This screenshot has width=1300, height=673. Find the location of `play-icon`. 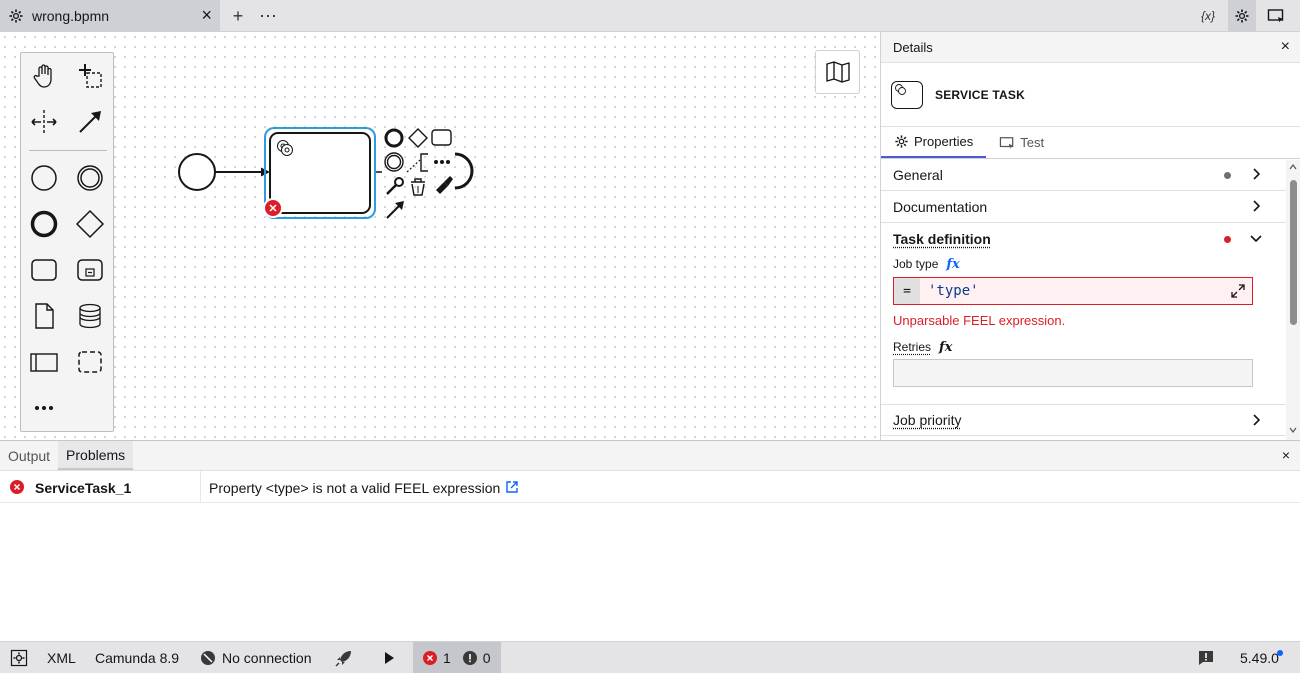

play-icon is located at coordinates (389, 658).